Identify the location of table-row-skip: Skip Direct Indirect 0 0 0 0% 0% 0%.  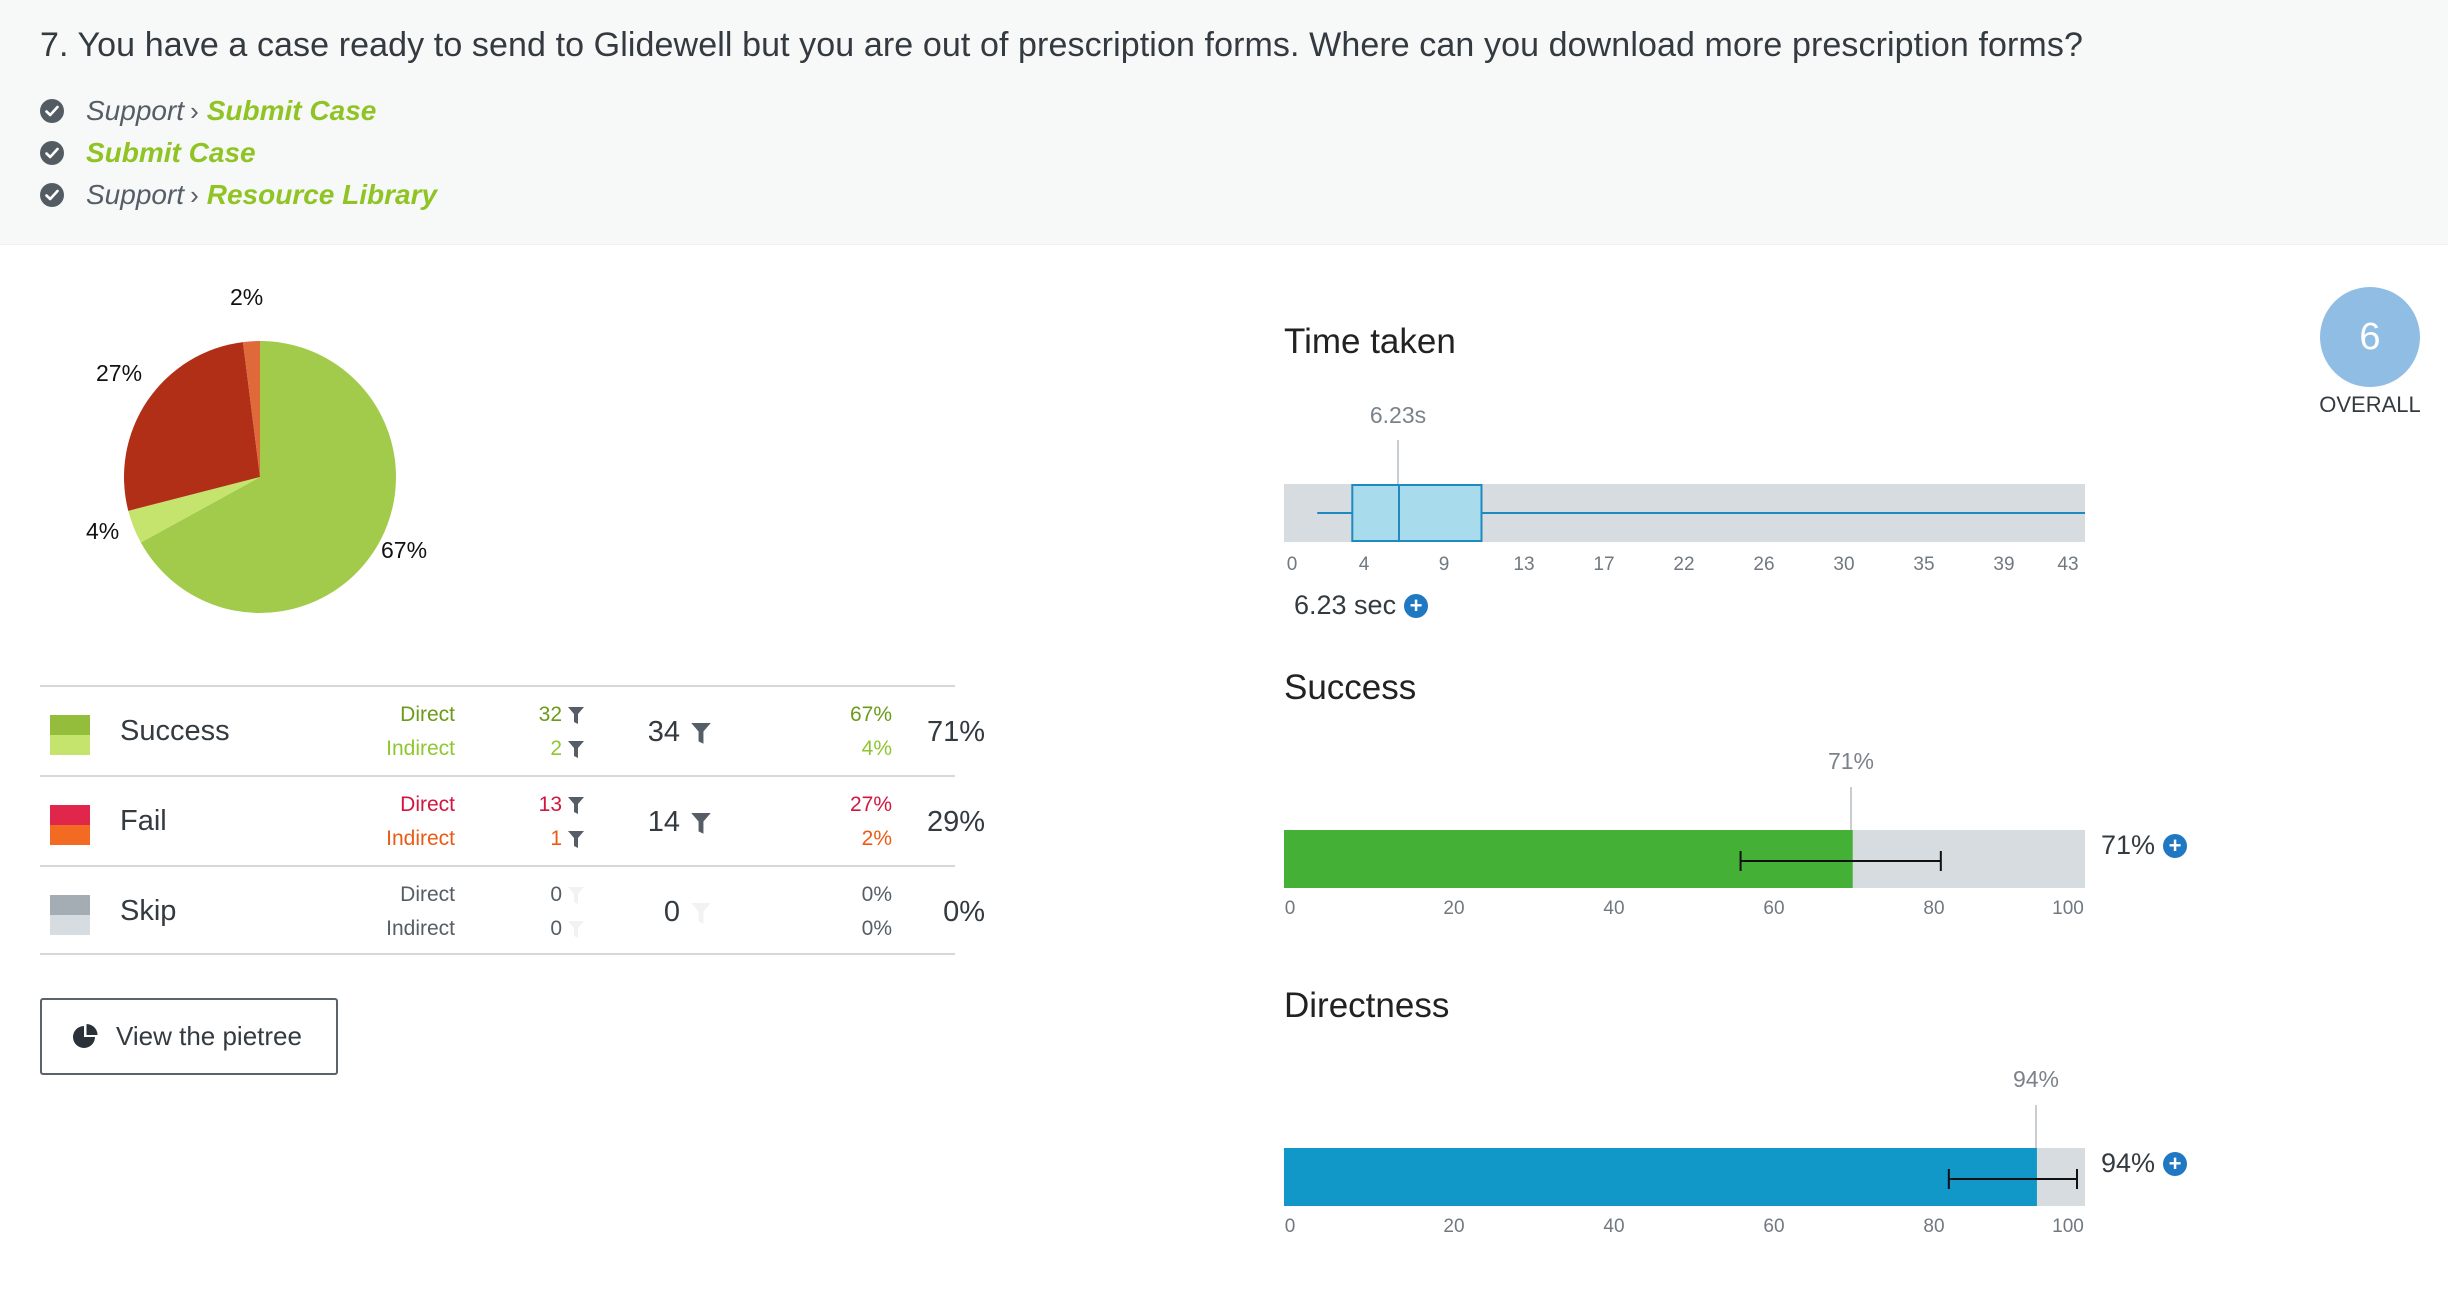
(512, 910).